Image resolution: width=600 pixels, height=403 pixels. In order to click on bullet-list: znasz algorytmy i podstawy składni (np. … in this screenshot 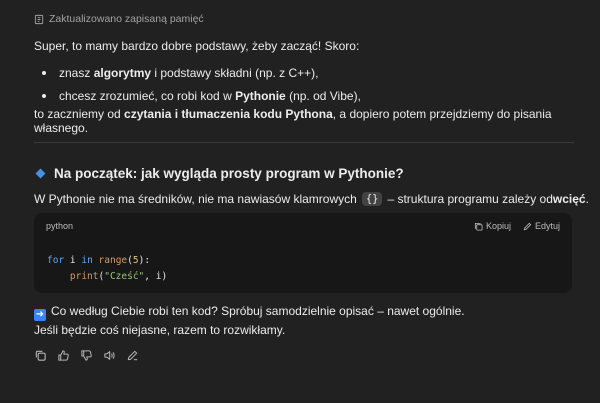, I will do `click(304, 84)`.